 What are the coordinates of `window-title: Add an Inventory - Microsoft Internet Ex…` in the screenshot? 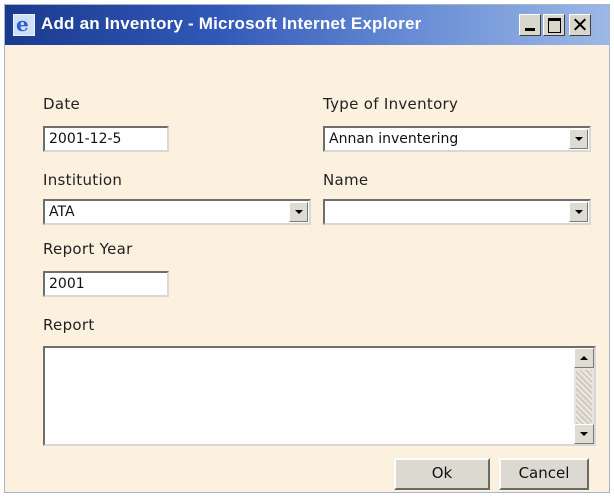 It's located at (231, 23).